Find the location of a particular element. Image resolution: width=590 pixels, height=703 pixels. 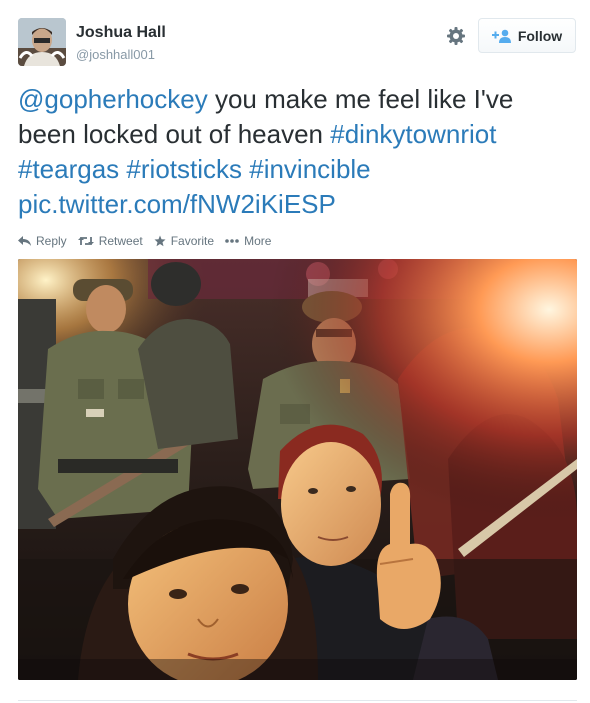

add-user-icon is located at coordinates (501, 36).